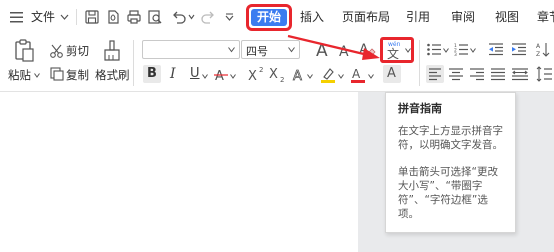  What do you see at coordinates (496, 49) in the screenshot?
I see `decrease-indent-icon` at bounding box center [496, 49].